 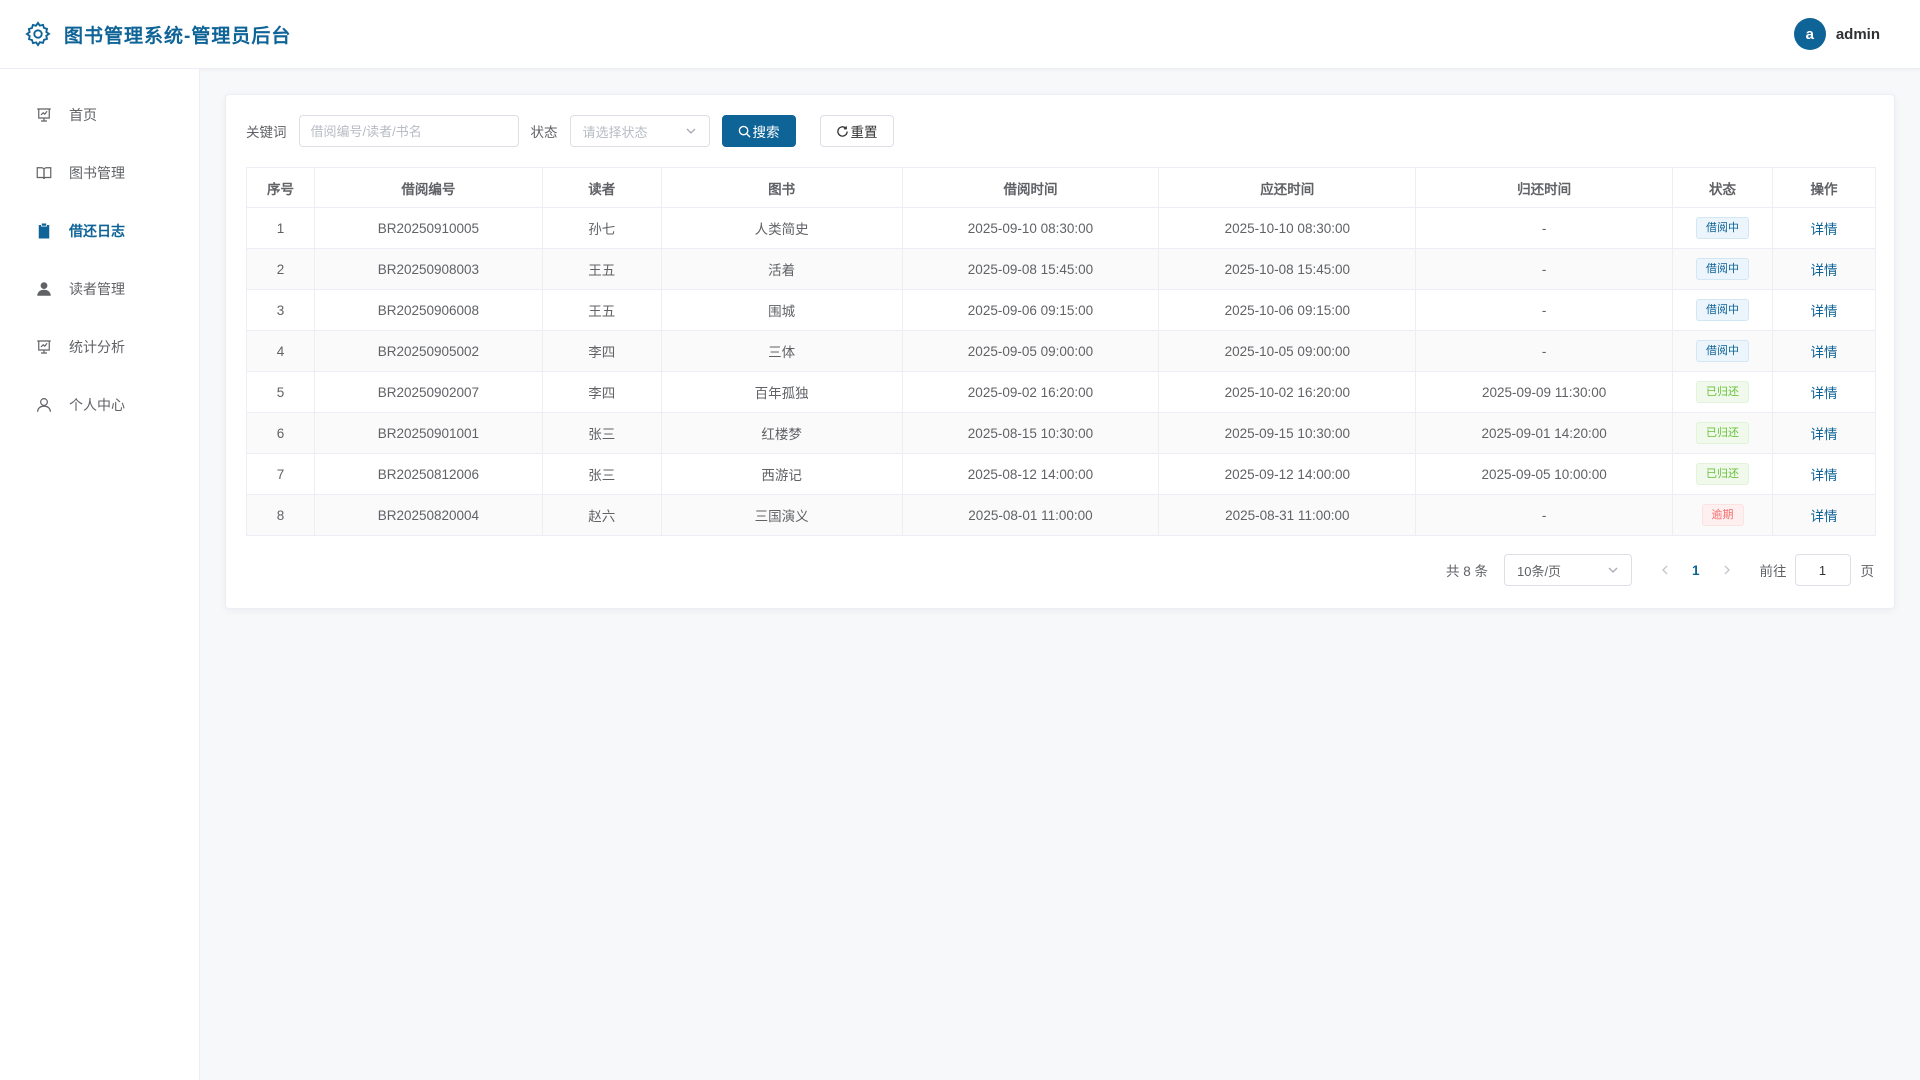 What do you see at coordinates (1722, 187) in the screenshot?
I see `column-header: 状态` at bounding box center [1722, 187].